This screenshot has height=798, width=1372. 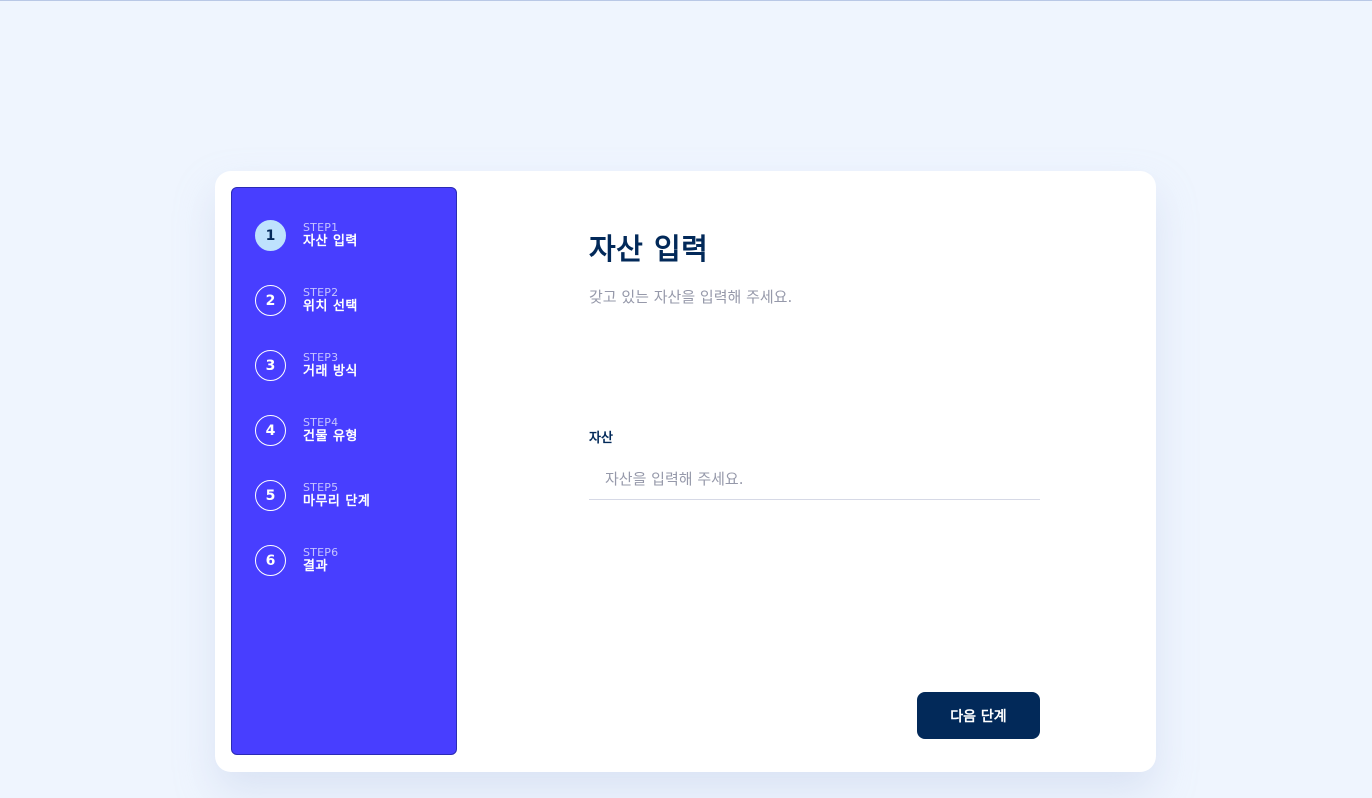 What do you see at coordinates (321, 293) in the screenshot?
I see `step-label: STEP2` at bounding box center [321, 293].